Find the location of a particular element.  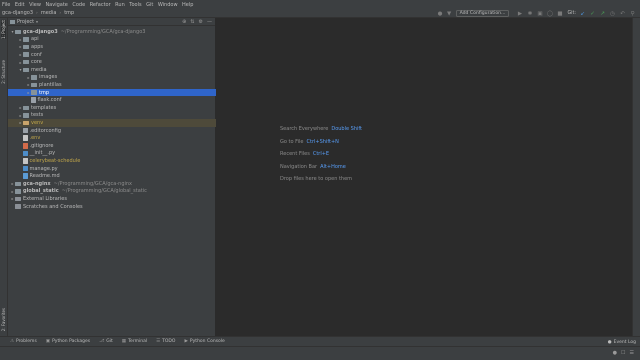

breadcrumb-media: media is located at coordinates (49, 13).